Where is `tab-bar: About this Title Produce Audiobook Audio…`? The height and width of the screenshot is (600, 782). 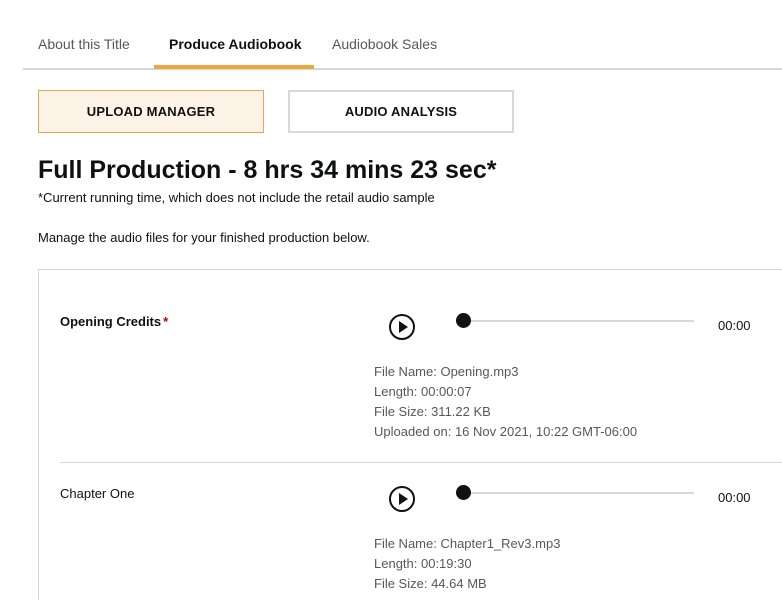
tab-bar: About this Title Produce Audiobook Audio… is located at coordinates (402, 35).